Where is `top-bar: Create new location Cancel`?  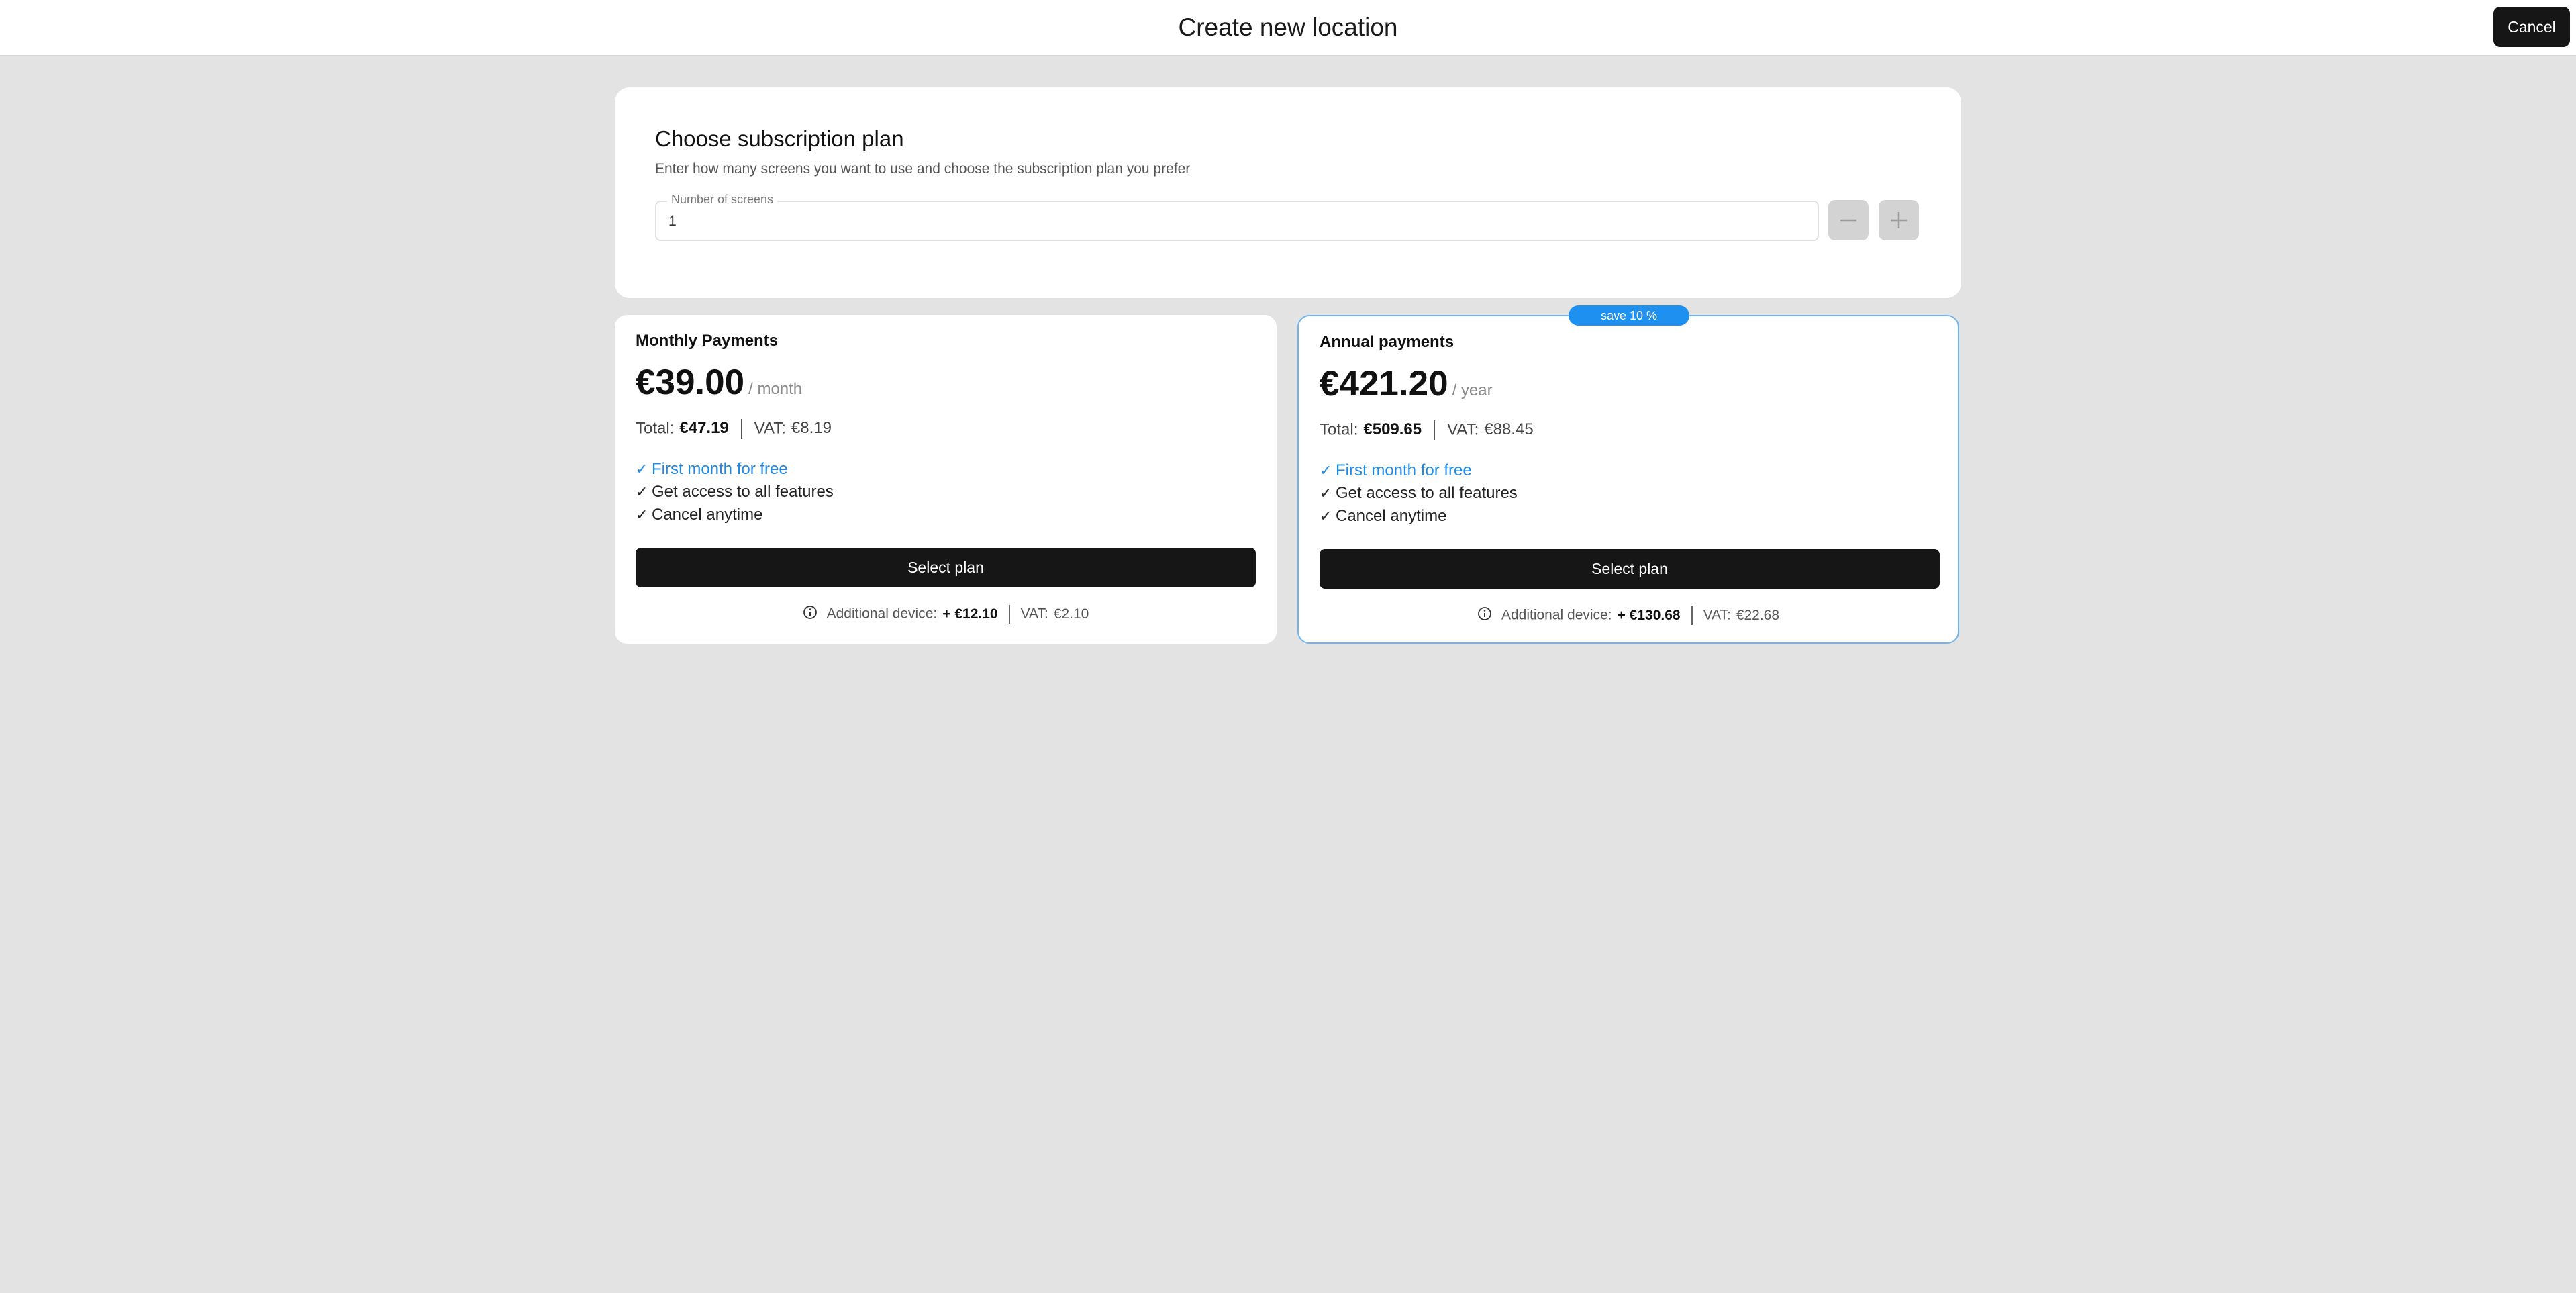 top-bar: Create new location Cancel is located at coordinates (1288, 28).